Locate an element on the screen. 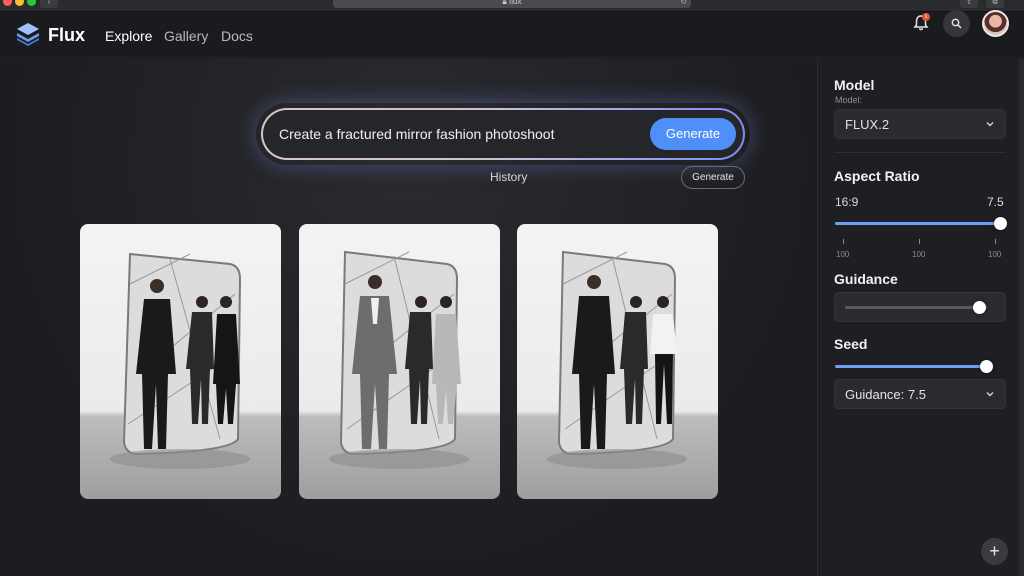 The image size is (1024, 576). url-bar: 🔒︎ flux ↻ is located at coordinates (512, 4).